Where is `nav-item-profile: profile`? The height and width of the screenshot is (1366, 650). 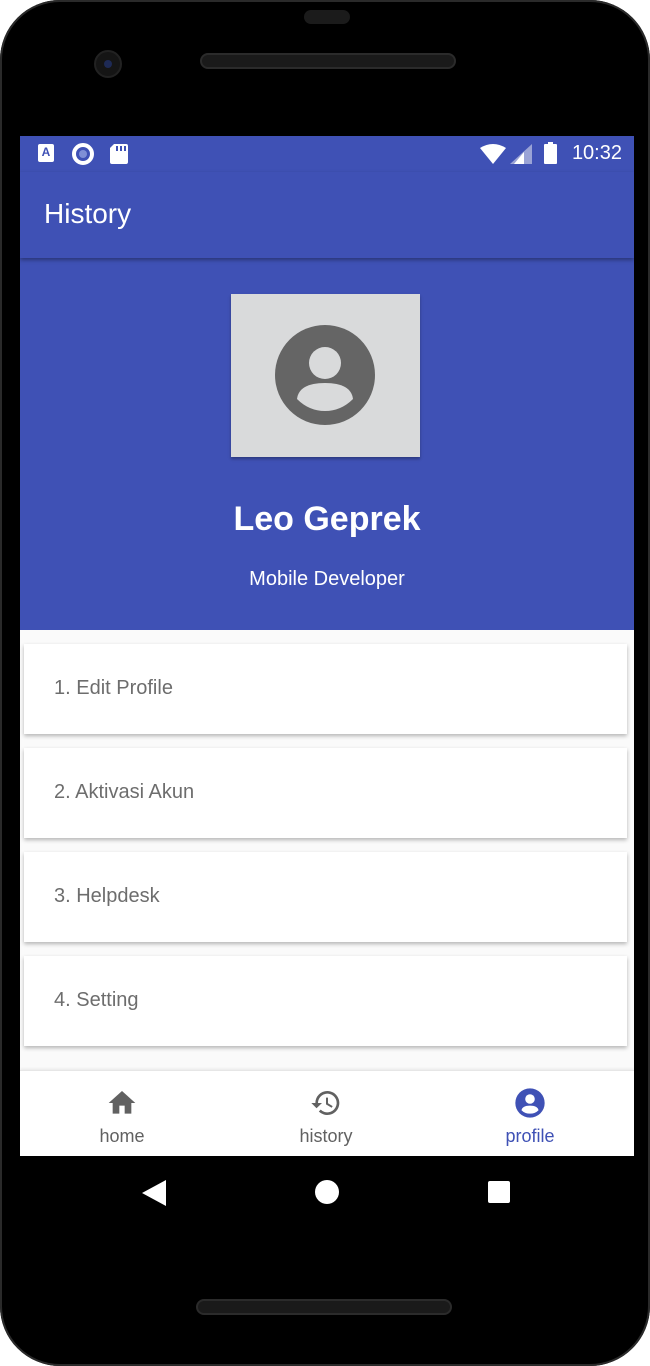
nav-item-profile: profile is located at coordinates (530, 1113).